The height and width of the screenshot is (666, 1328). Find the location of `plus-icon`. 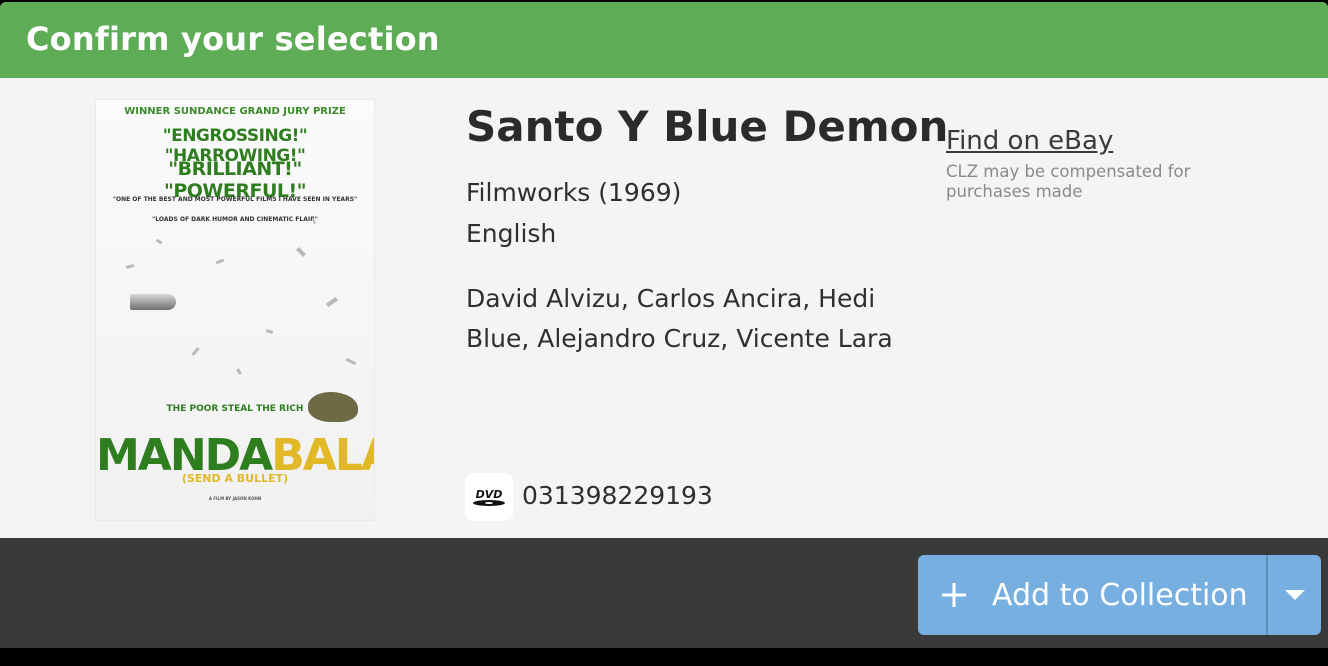

plus-icon is located at coordinates (954, 595).